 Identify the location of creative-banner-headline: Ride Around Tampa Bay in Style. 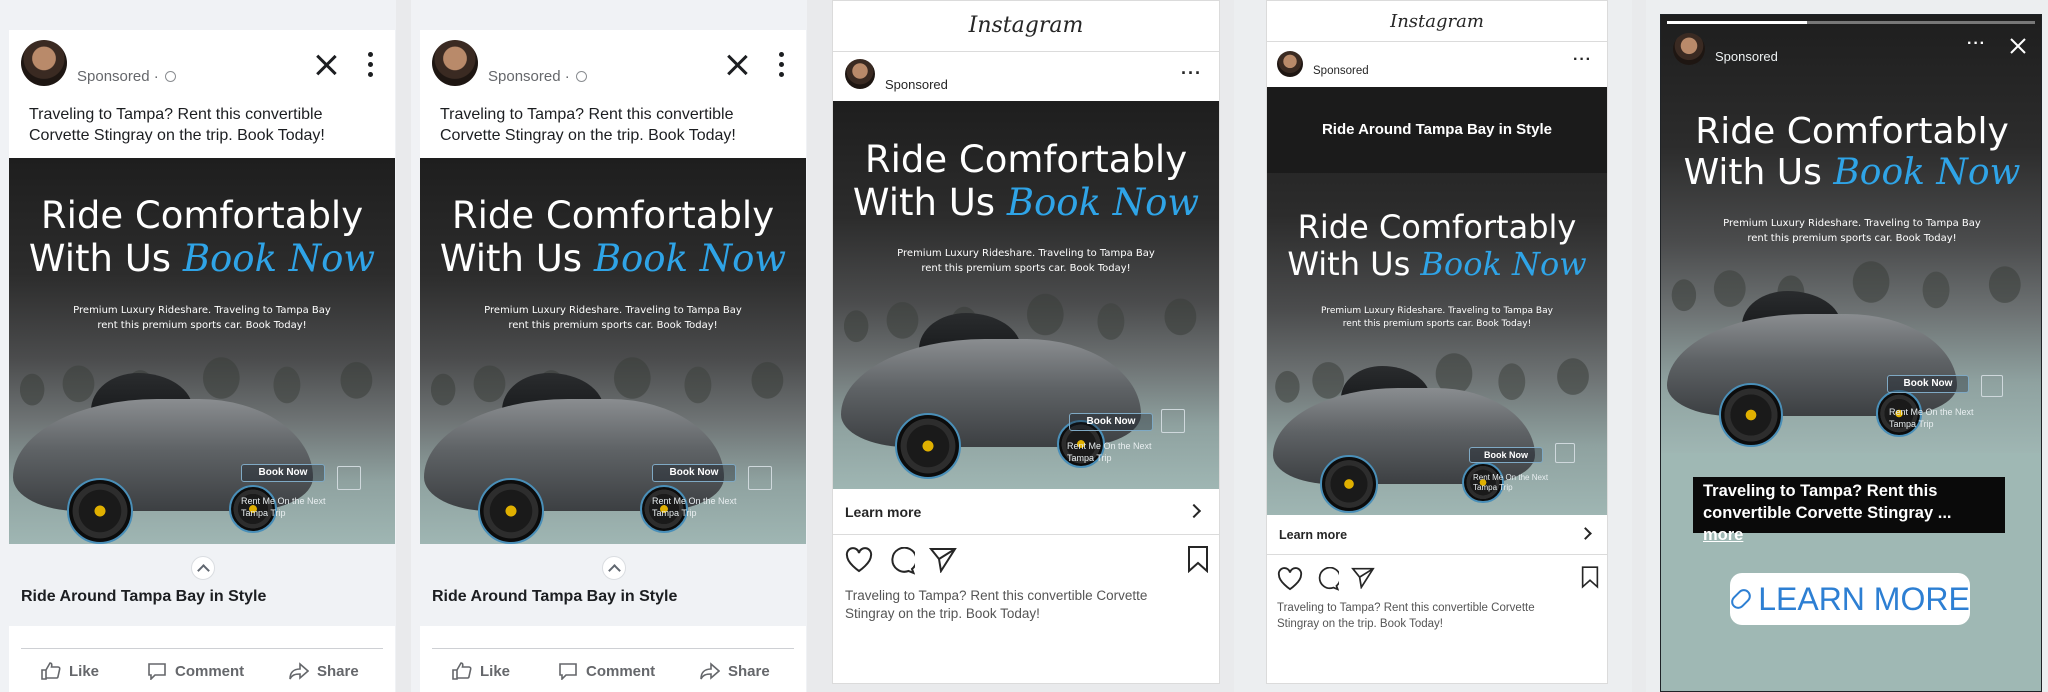
(1437, 129).